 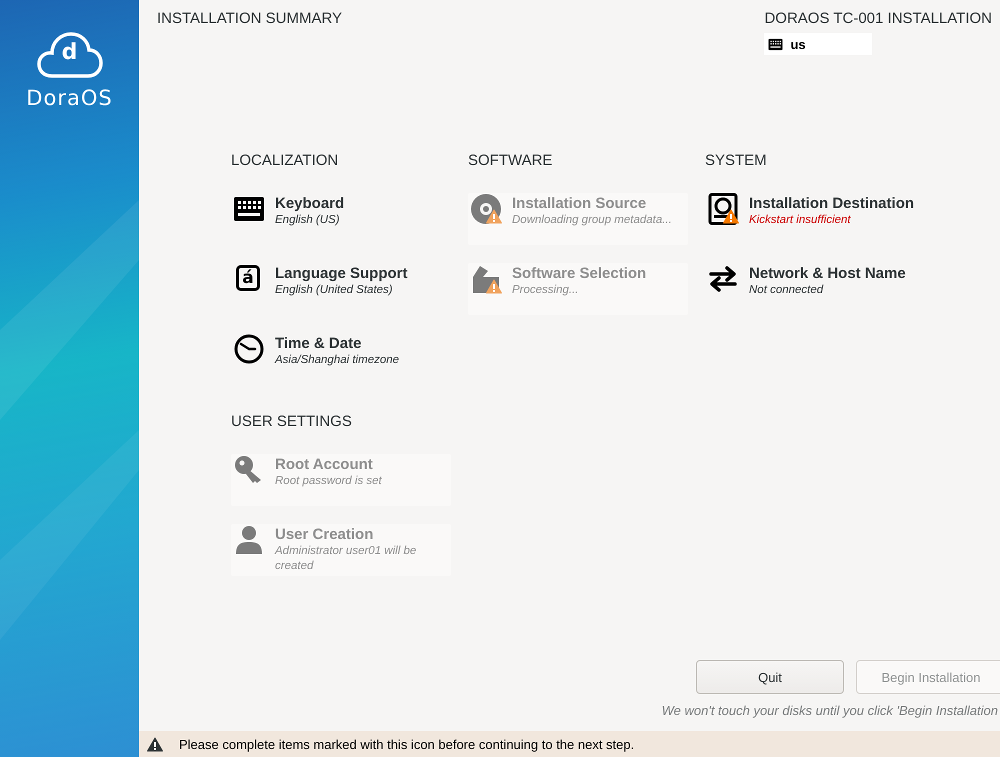 What do you see at coordinates (786, 290) in the screenshot?
I see `spoke-status: Not connected` at bounding box center [786, 290].